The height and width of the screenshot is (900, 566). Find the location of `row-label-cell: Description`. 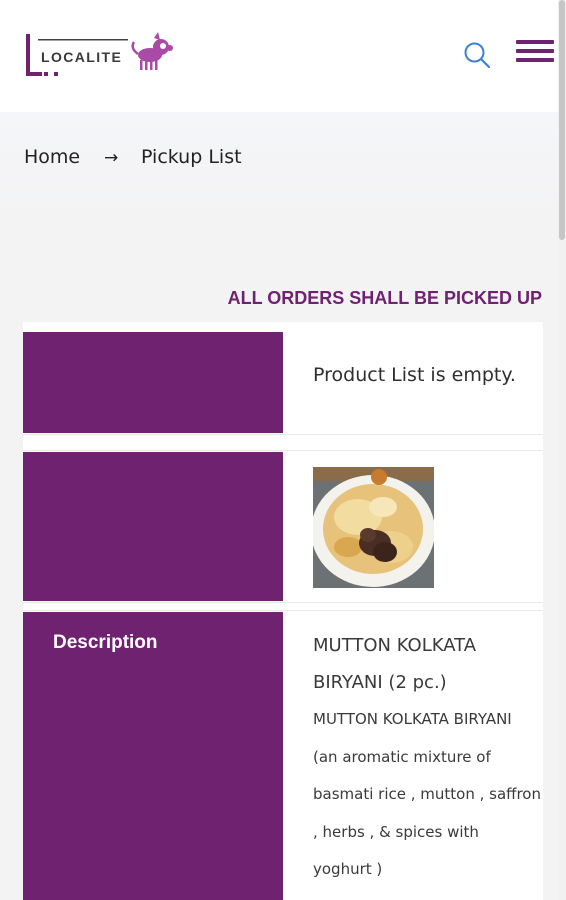

row-label-cell: Description is located at coordinates (153, 756).